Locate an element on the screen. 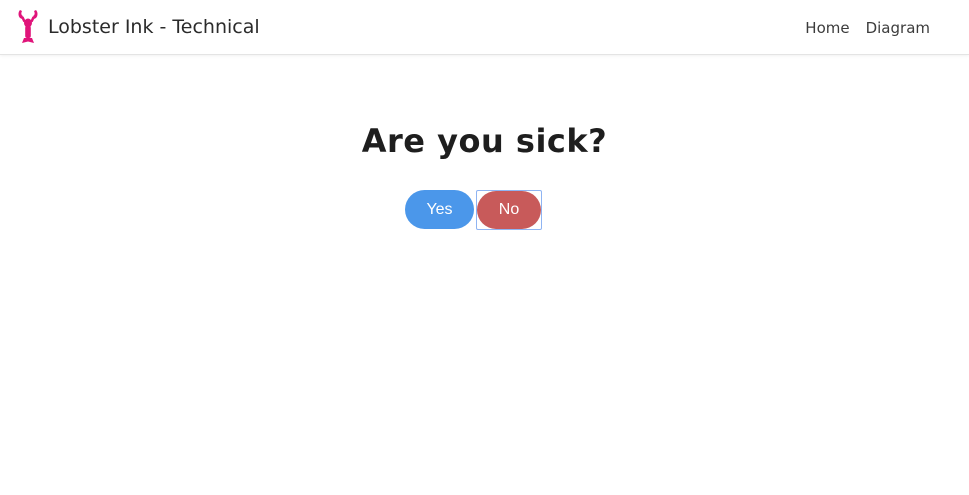 The height and width of the screenshot is (495, 969). top-navbar: Lobster Ink - Technical Home Diagram is located at coordinates (484, 27).